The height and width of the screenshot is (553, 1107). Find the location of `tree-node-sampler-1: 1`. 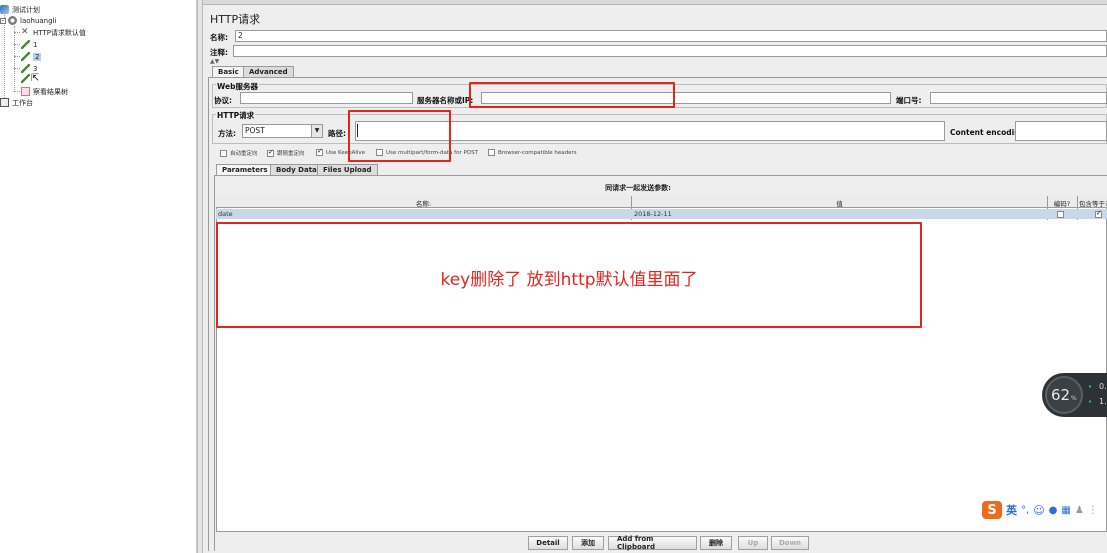

tree-node-sampler-1: 1 is located at coordinates (29, 44).